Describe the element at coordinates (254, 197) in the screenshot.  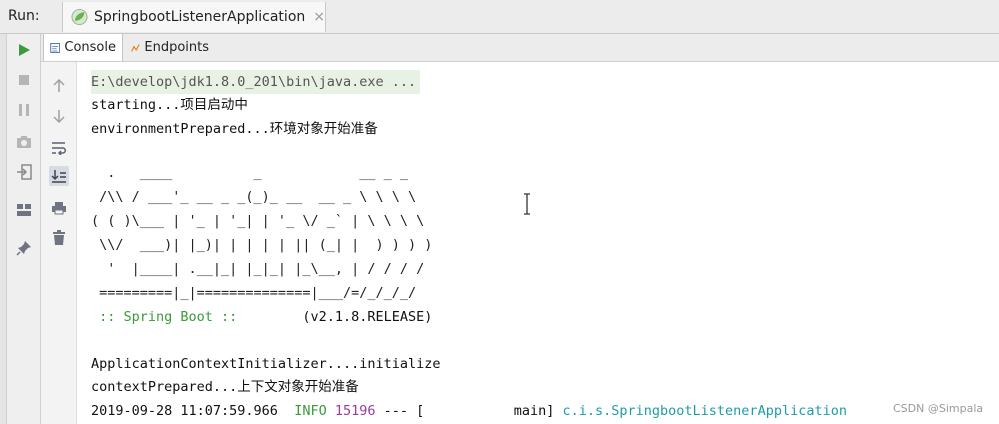
I see `banner-line: /\\ / ___'_ __ _ _(_)_ __ __ _ \ \ \ \` at that location.